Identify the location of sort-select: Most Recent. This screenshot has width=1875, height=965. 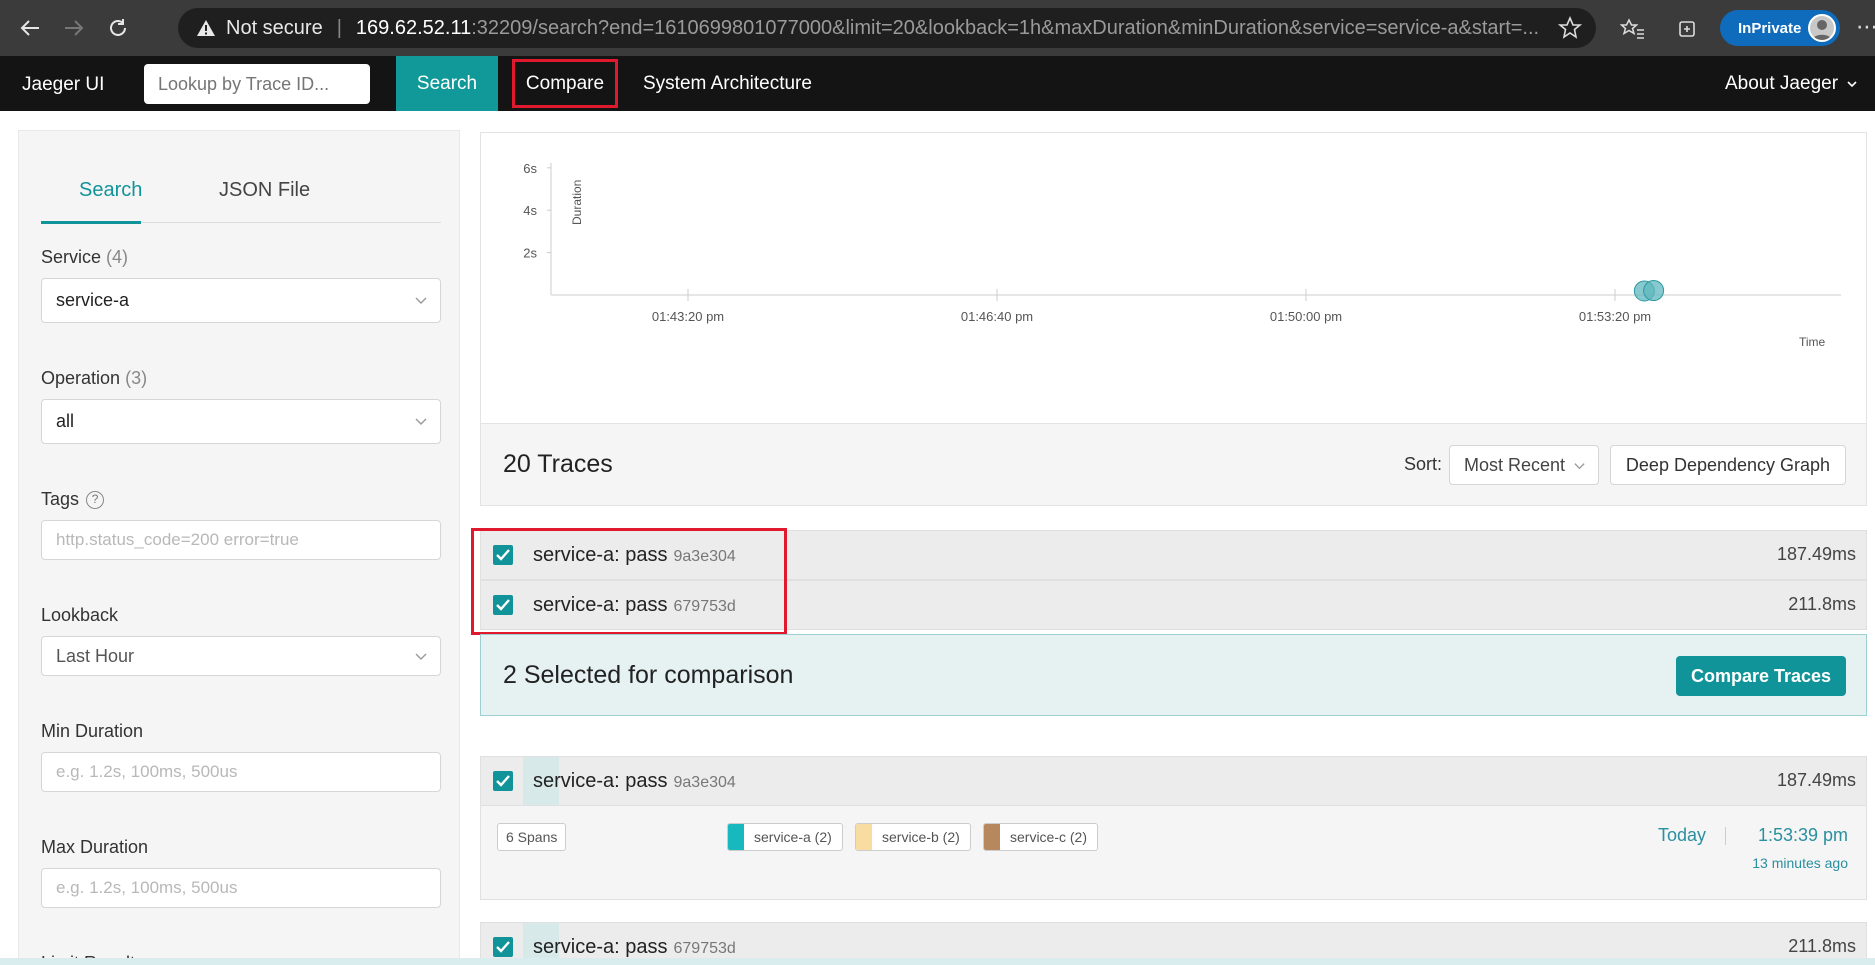
(1524, 465).